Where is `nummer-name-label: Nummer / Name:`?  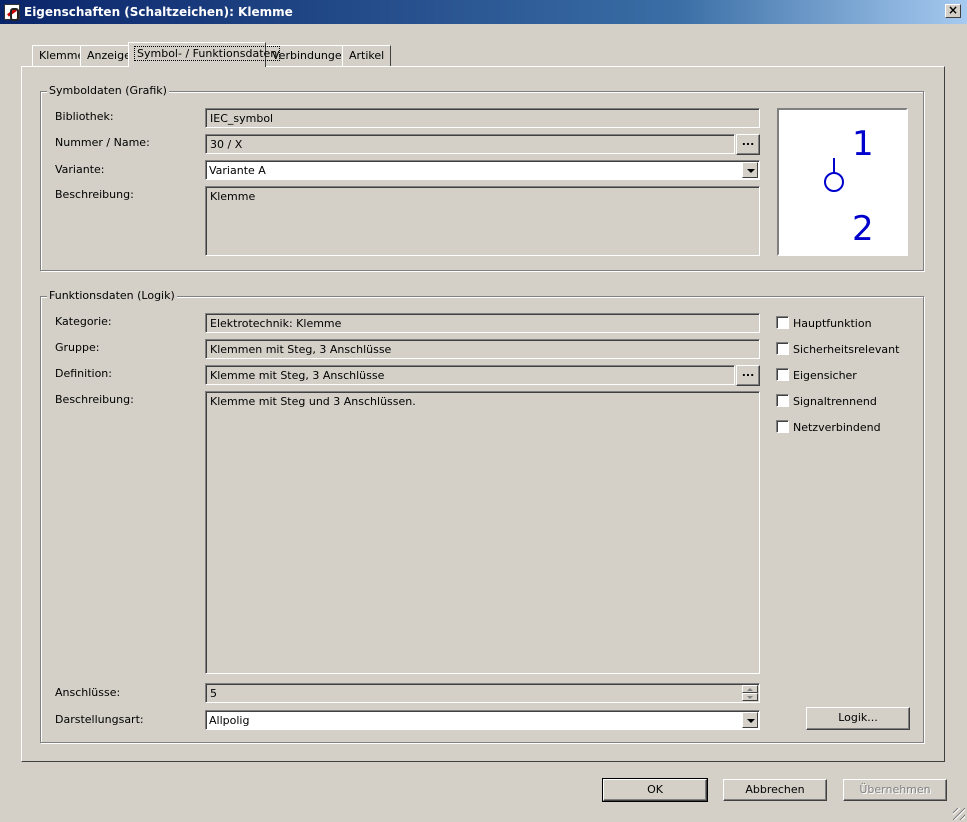 nummer-name-label: Nummer / Name: is located at coordinates (102, 142).